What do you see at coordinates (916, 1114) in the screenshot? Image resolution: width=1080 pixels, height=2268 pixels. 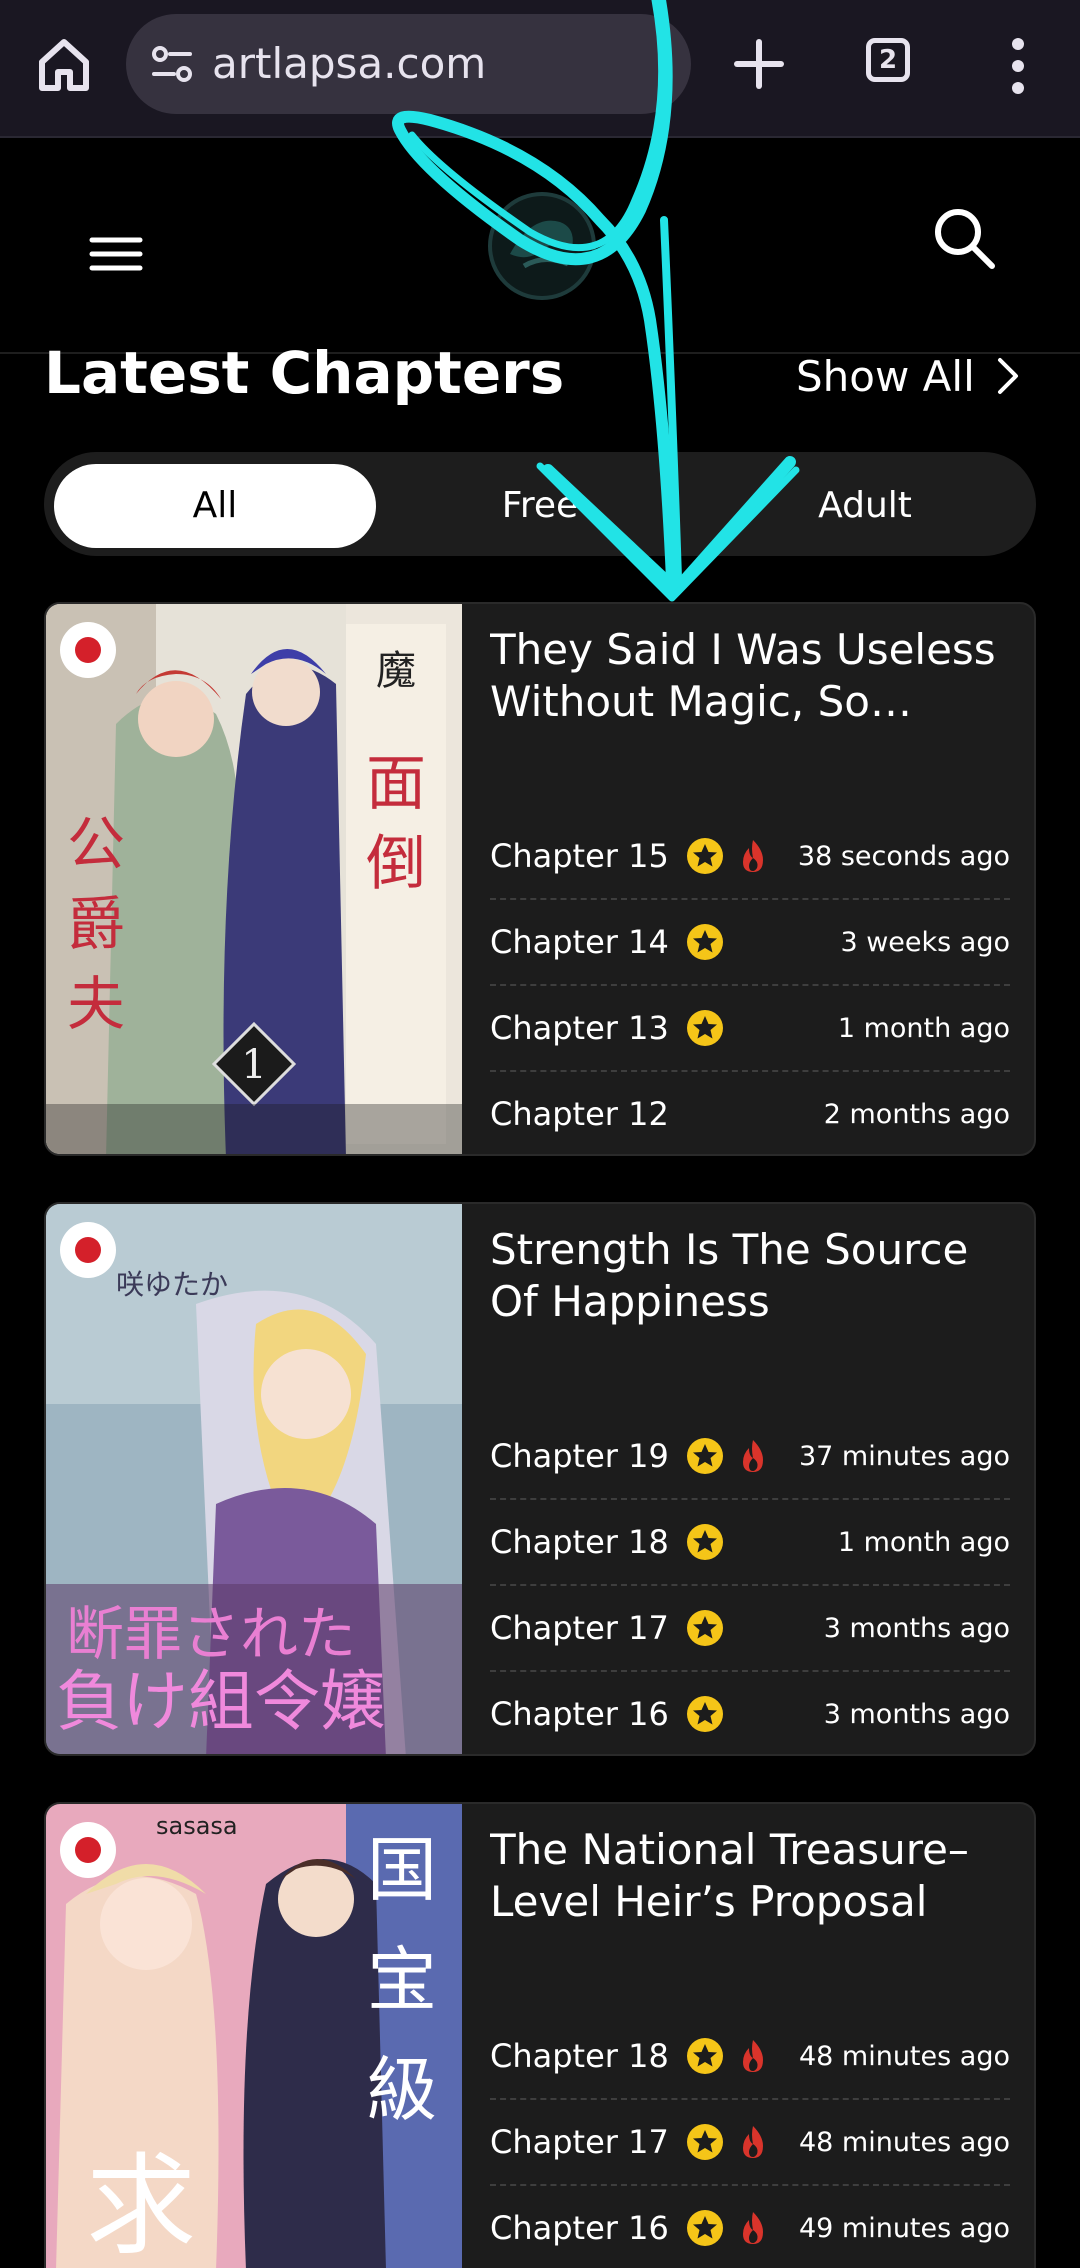 I see `chapter-time: 2 months ago` at bounding box center [916, 1114].